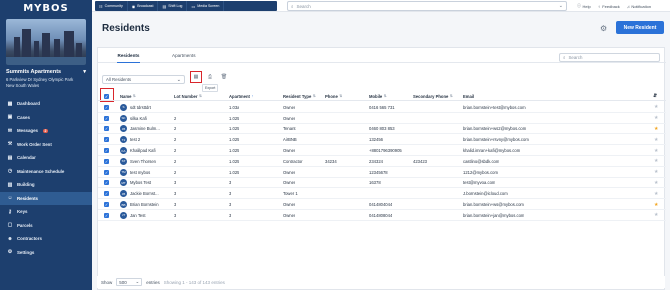 The image size is (670, 290). I want to click on name-cell: ST Sven Thorsen, so click(146, 161).